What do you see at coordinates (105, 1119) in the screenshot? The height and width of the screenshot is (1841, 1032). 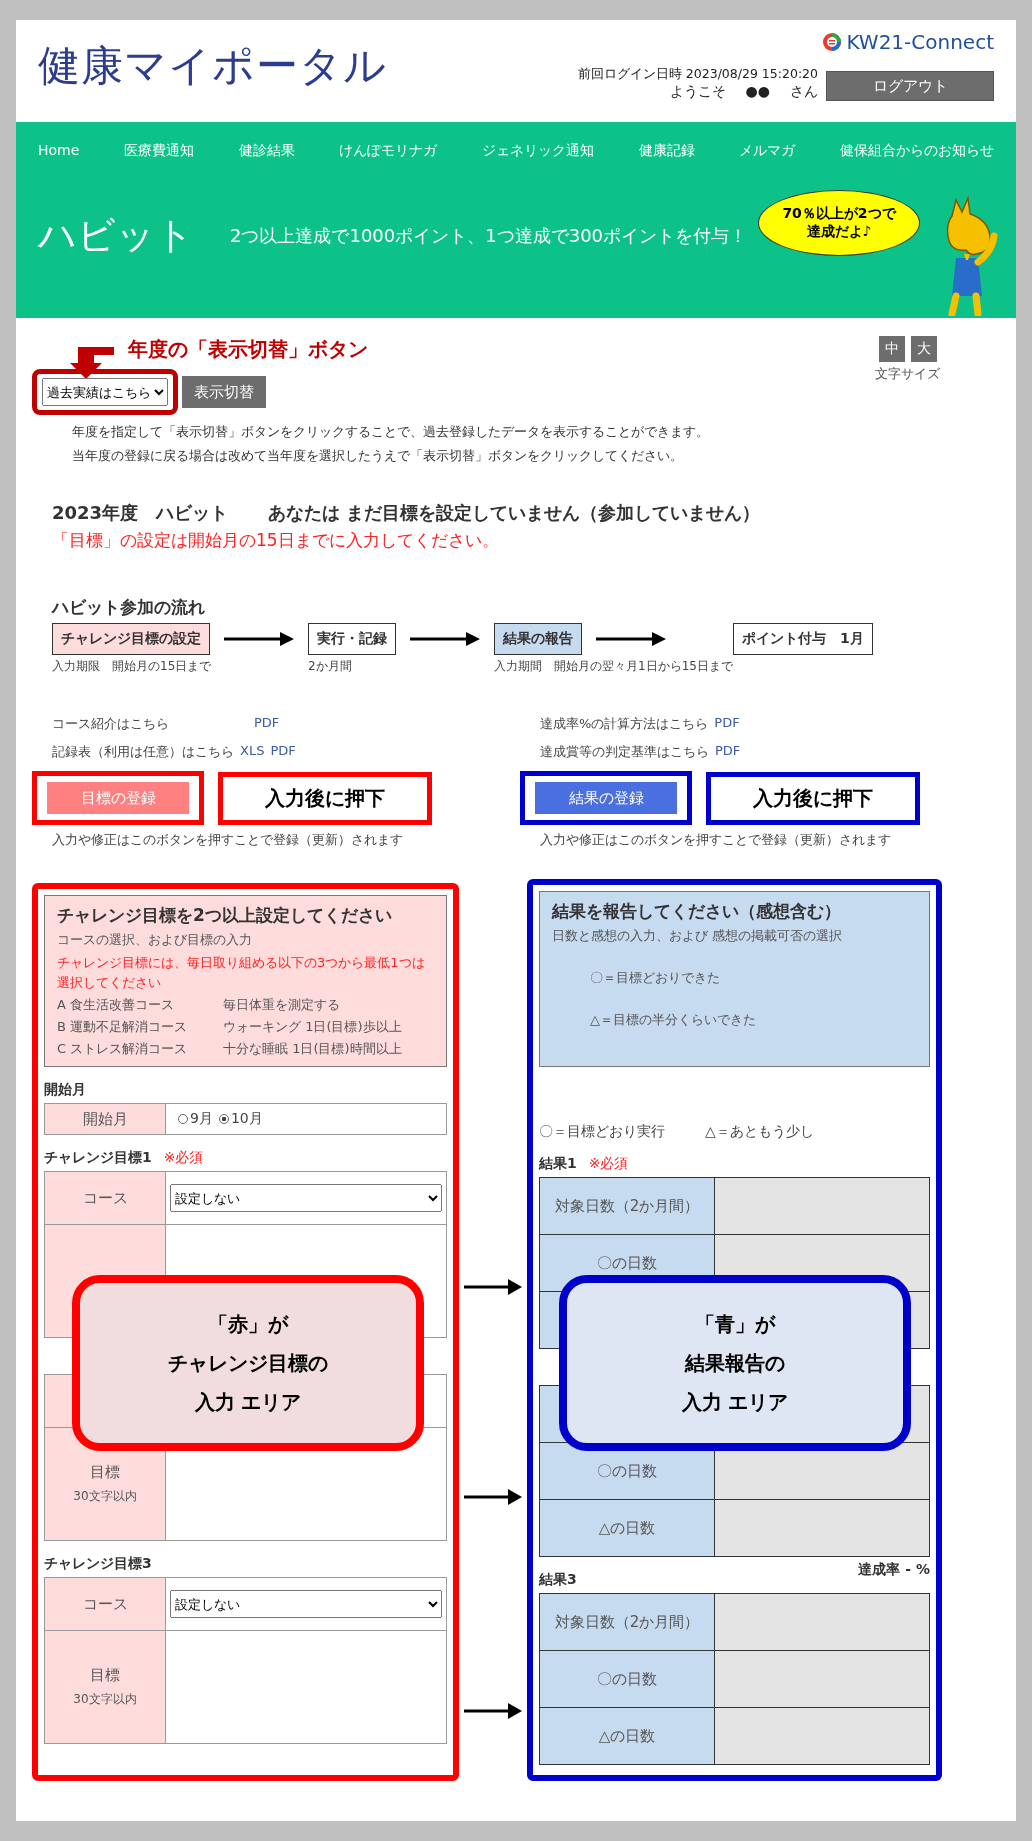 I see `label-cell: 開始月` at bounding box center [105, 1119].